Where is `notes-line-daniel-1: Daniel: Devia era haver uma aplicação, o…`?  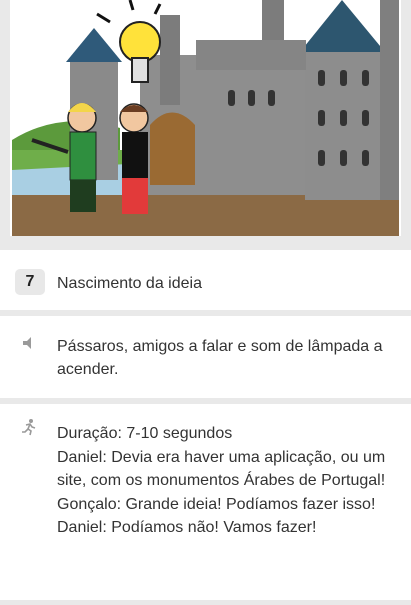
notes-line-daniel-1: Daniel: Devia era haver uma aplicação, o… is located at coordinates (221, 469).